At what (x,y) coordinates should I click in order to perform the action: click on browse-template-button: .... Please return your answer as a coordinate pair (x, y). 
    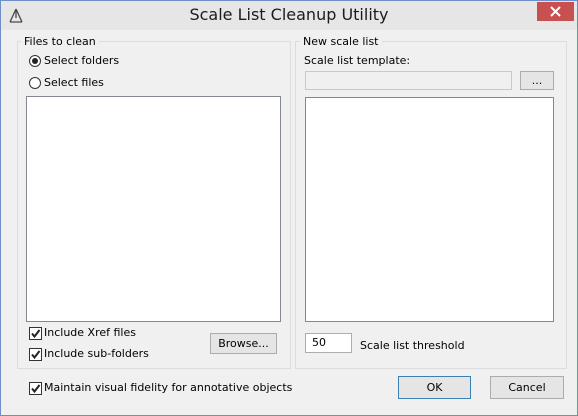
    Looking at the image, I should click on (537, 80).